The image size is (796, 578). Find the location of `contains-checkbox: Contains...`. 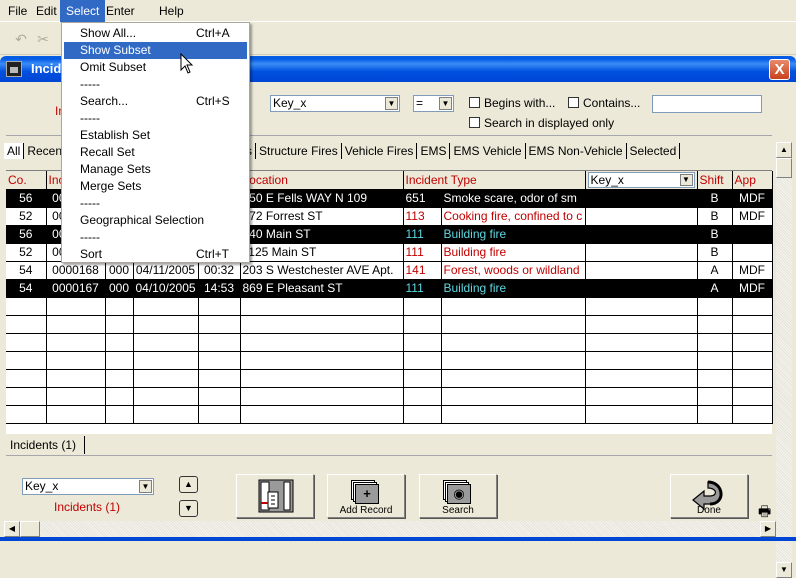

contains-checkbox: Contains... is located at coordinates (604, 103).